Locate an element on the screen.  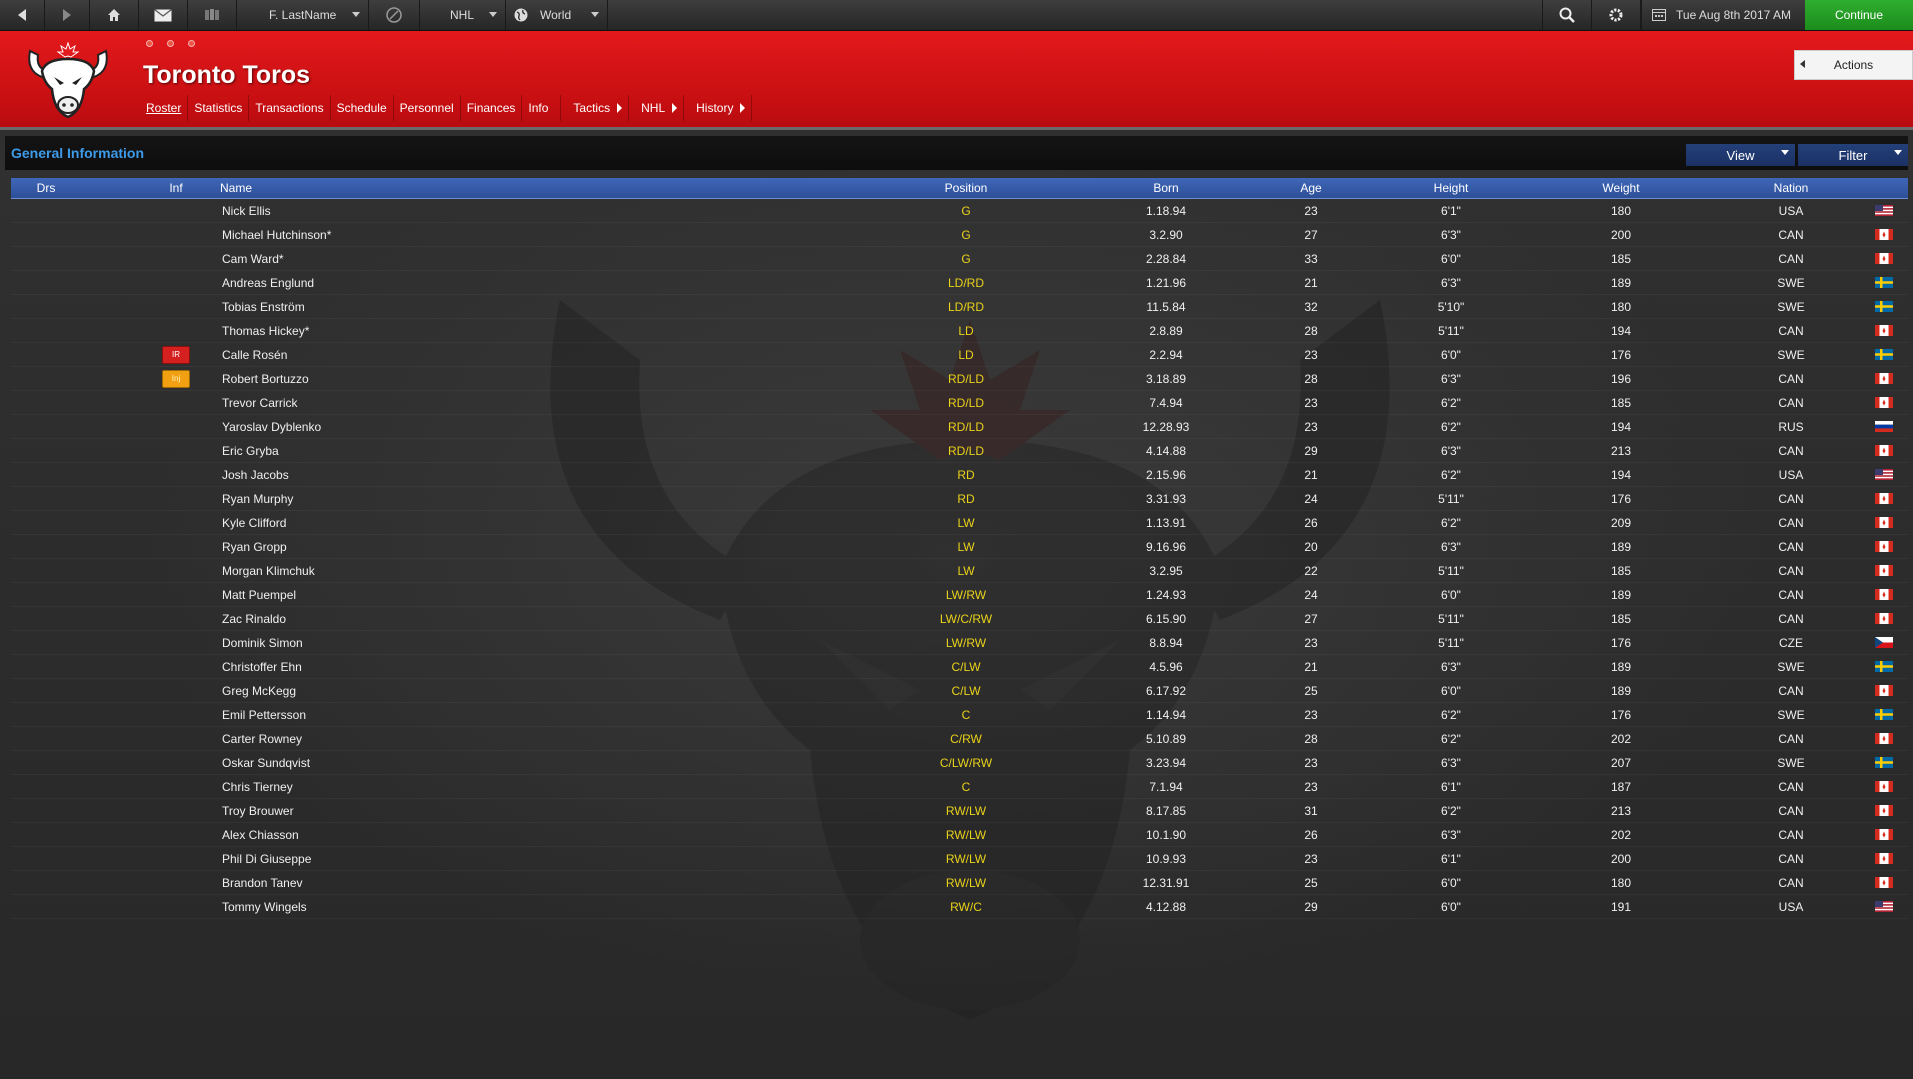
player-name: Cam Ward* is located at coordinates (372, 258).